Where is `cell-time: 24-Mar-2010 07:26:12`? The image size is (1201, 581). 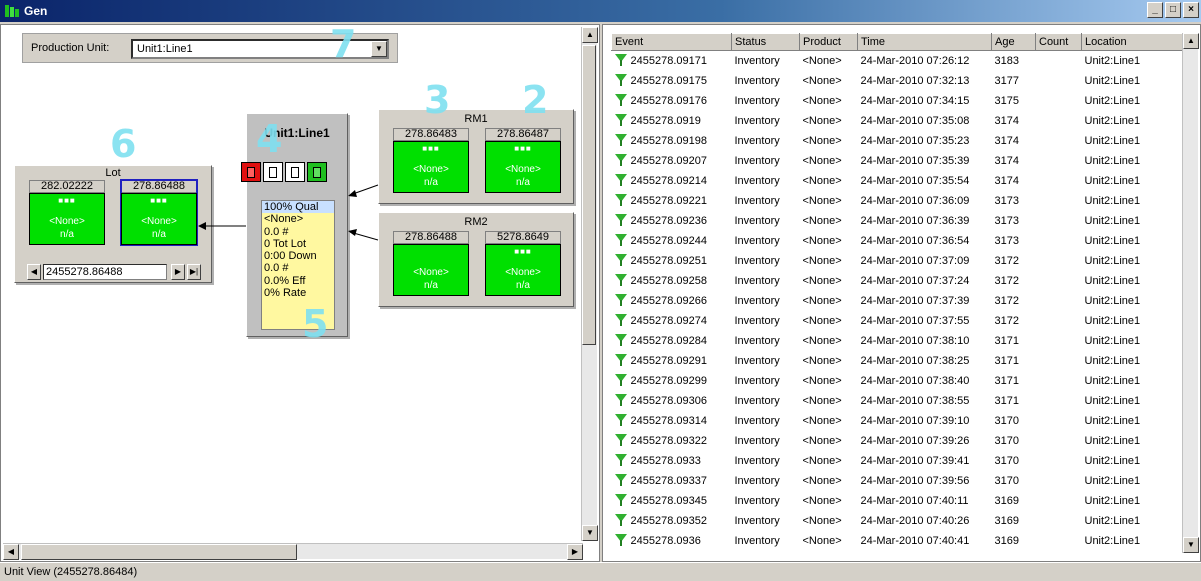
cell-time: 24-Mar-2010 07:26:12 is located at coordinates (915, 60).